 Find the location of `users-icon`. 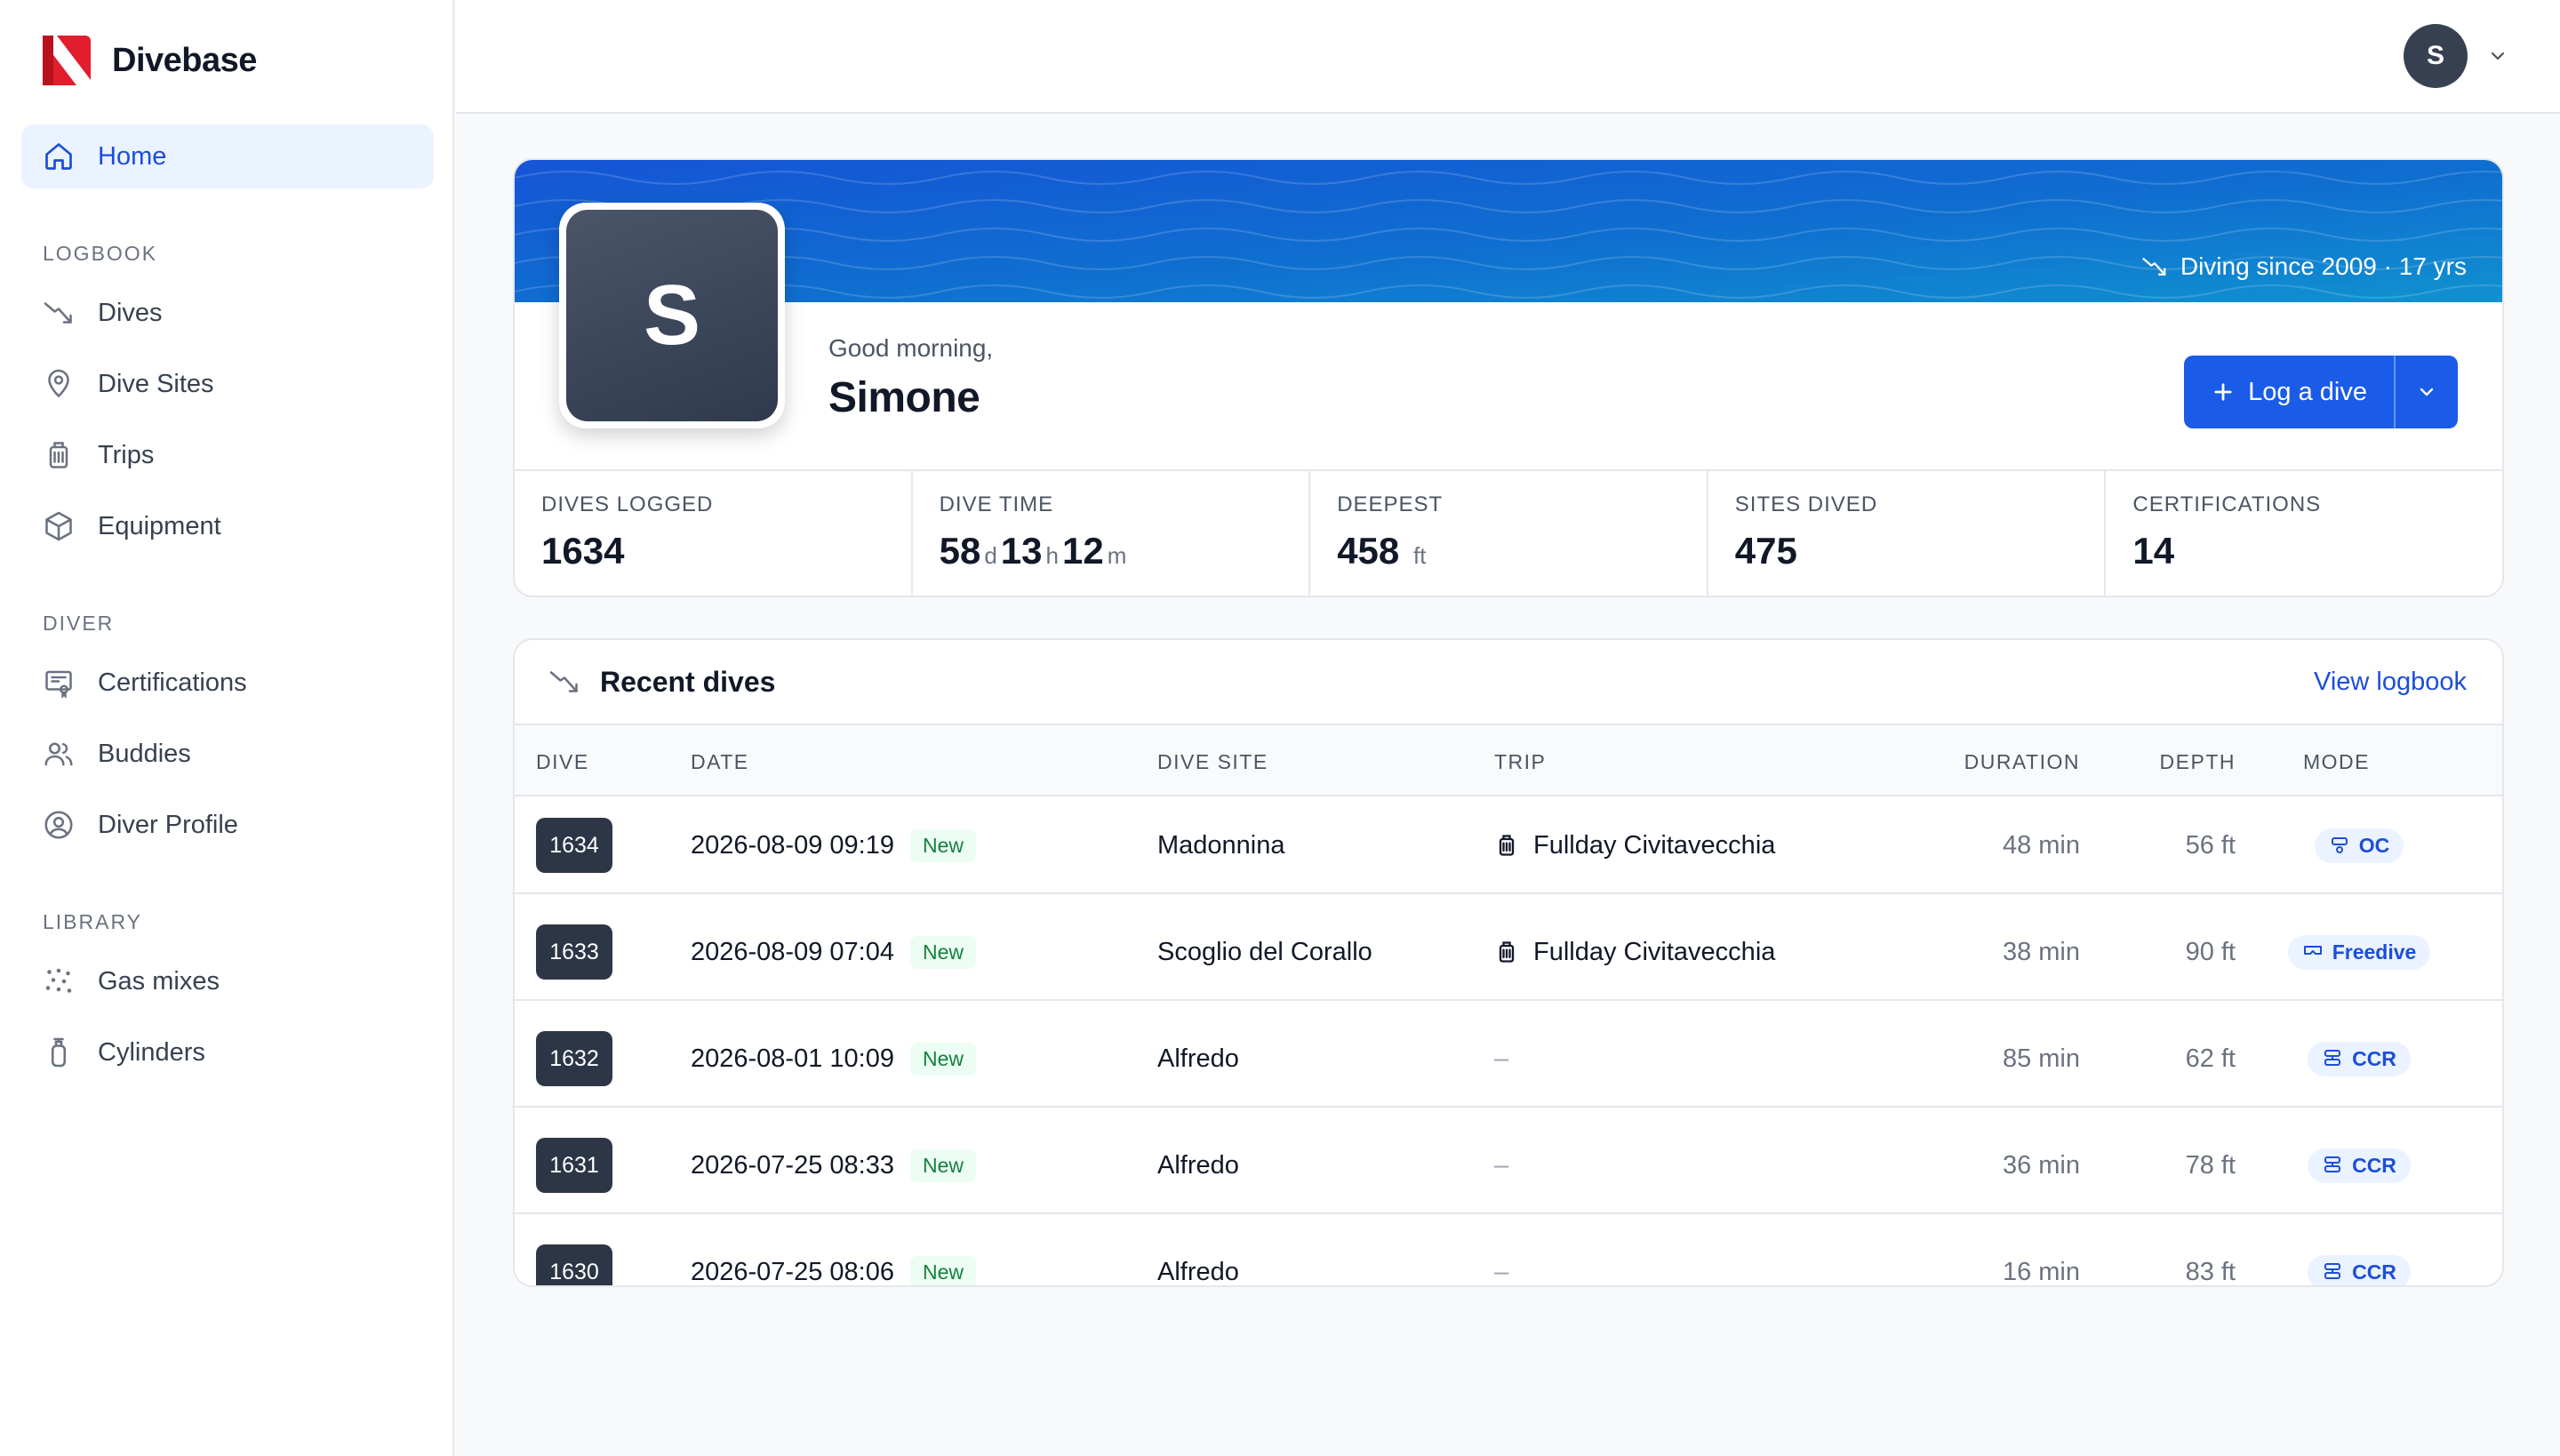

users-icon is located at coordinates (59, 754).